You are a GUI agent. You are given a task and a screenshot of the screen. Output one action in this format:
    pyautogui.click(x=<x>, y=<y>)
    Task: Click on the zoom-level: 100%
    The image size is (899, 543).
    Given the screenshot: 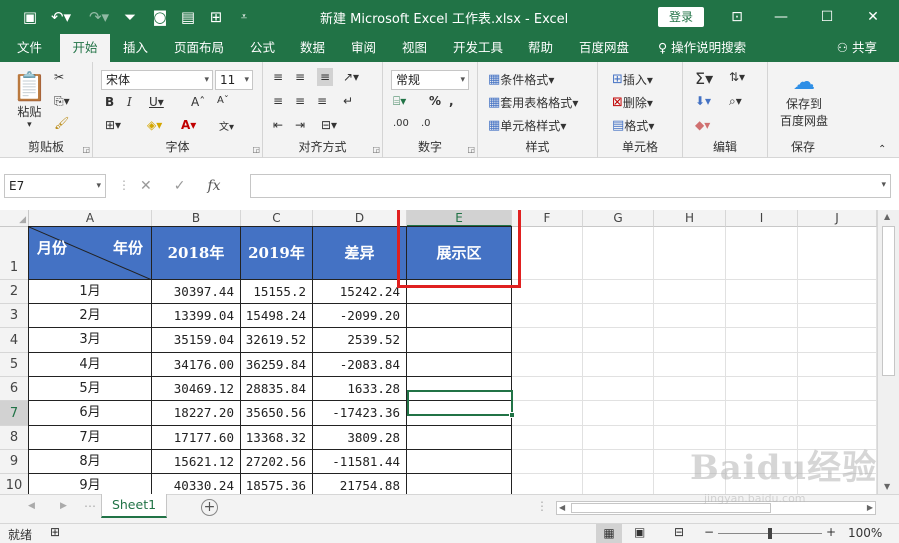 What is the action you would take?
    pyautogui.click(x=865, y=533)
    